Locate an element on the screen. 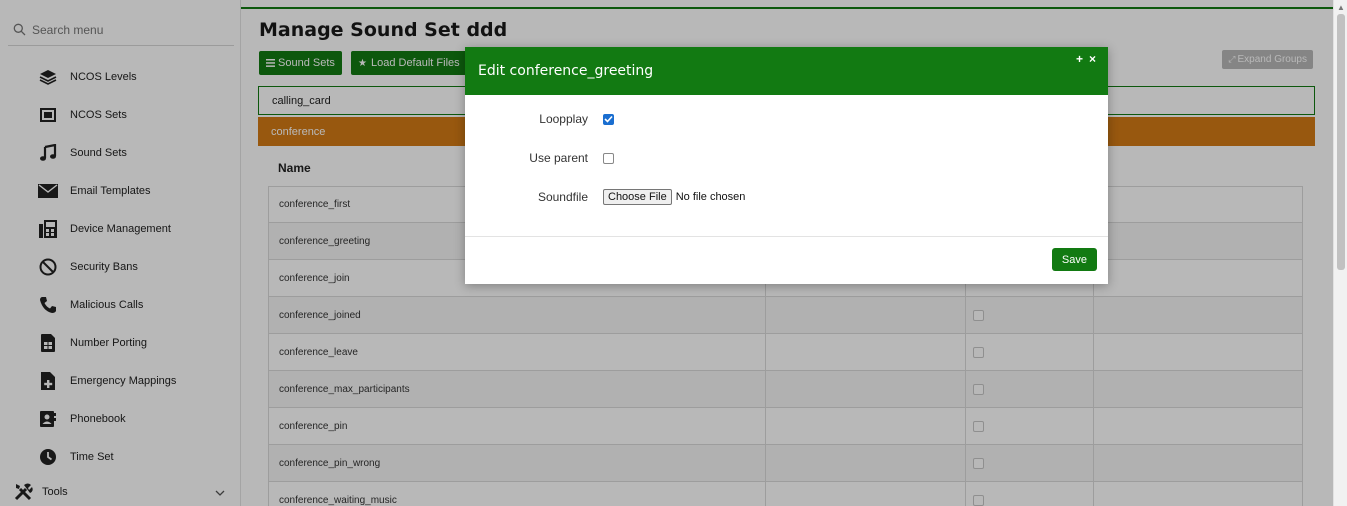  dialog-controls: + × is located at coordinates (1086, 59).